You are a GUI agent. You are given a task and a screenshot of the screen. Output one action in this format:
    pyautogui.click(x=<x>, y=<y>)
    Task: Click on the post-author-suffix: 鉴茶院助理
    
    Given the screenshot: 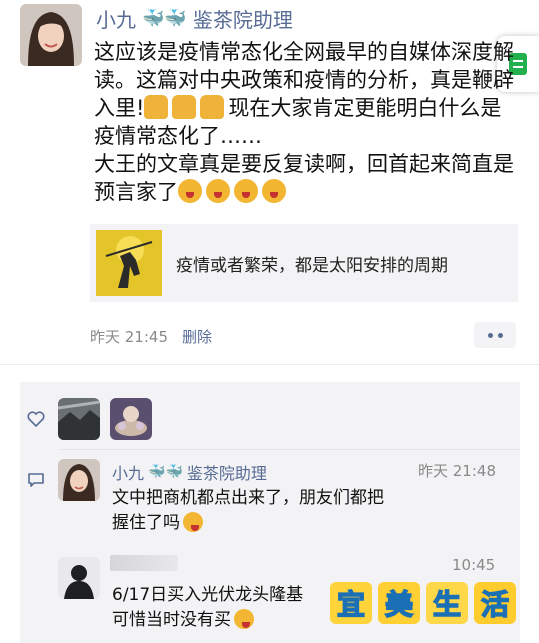 What is the action you would take?
    pyautogui.click(x=243, y=18)
    